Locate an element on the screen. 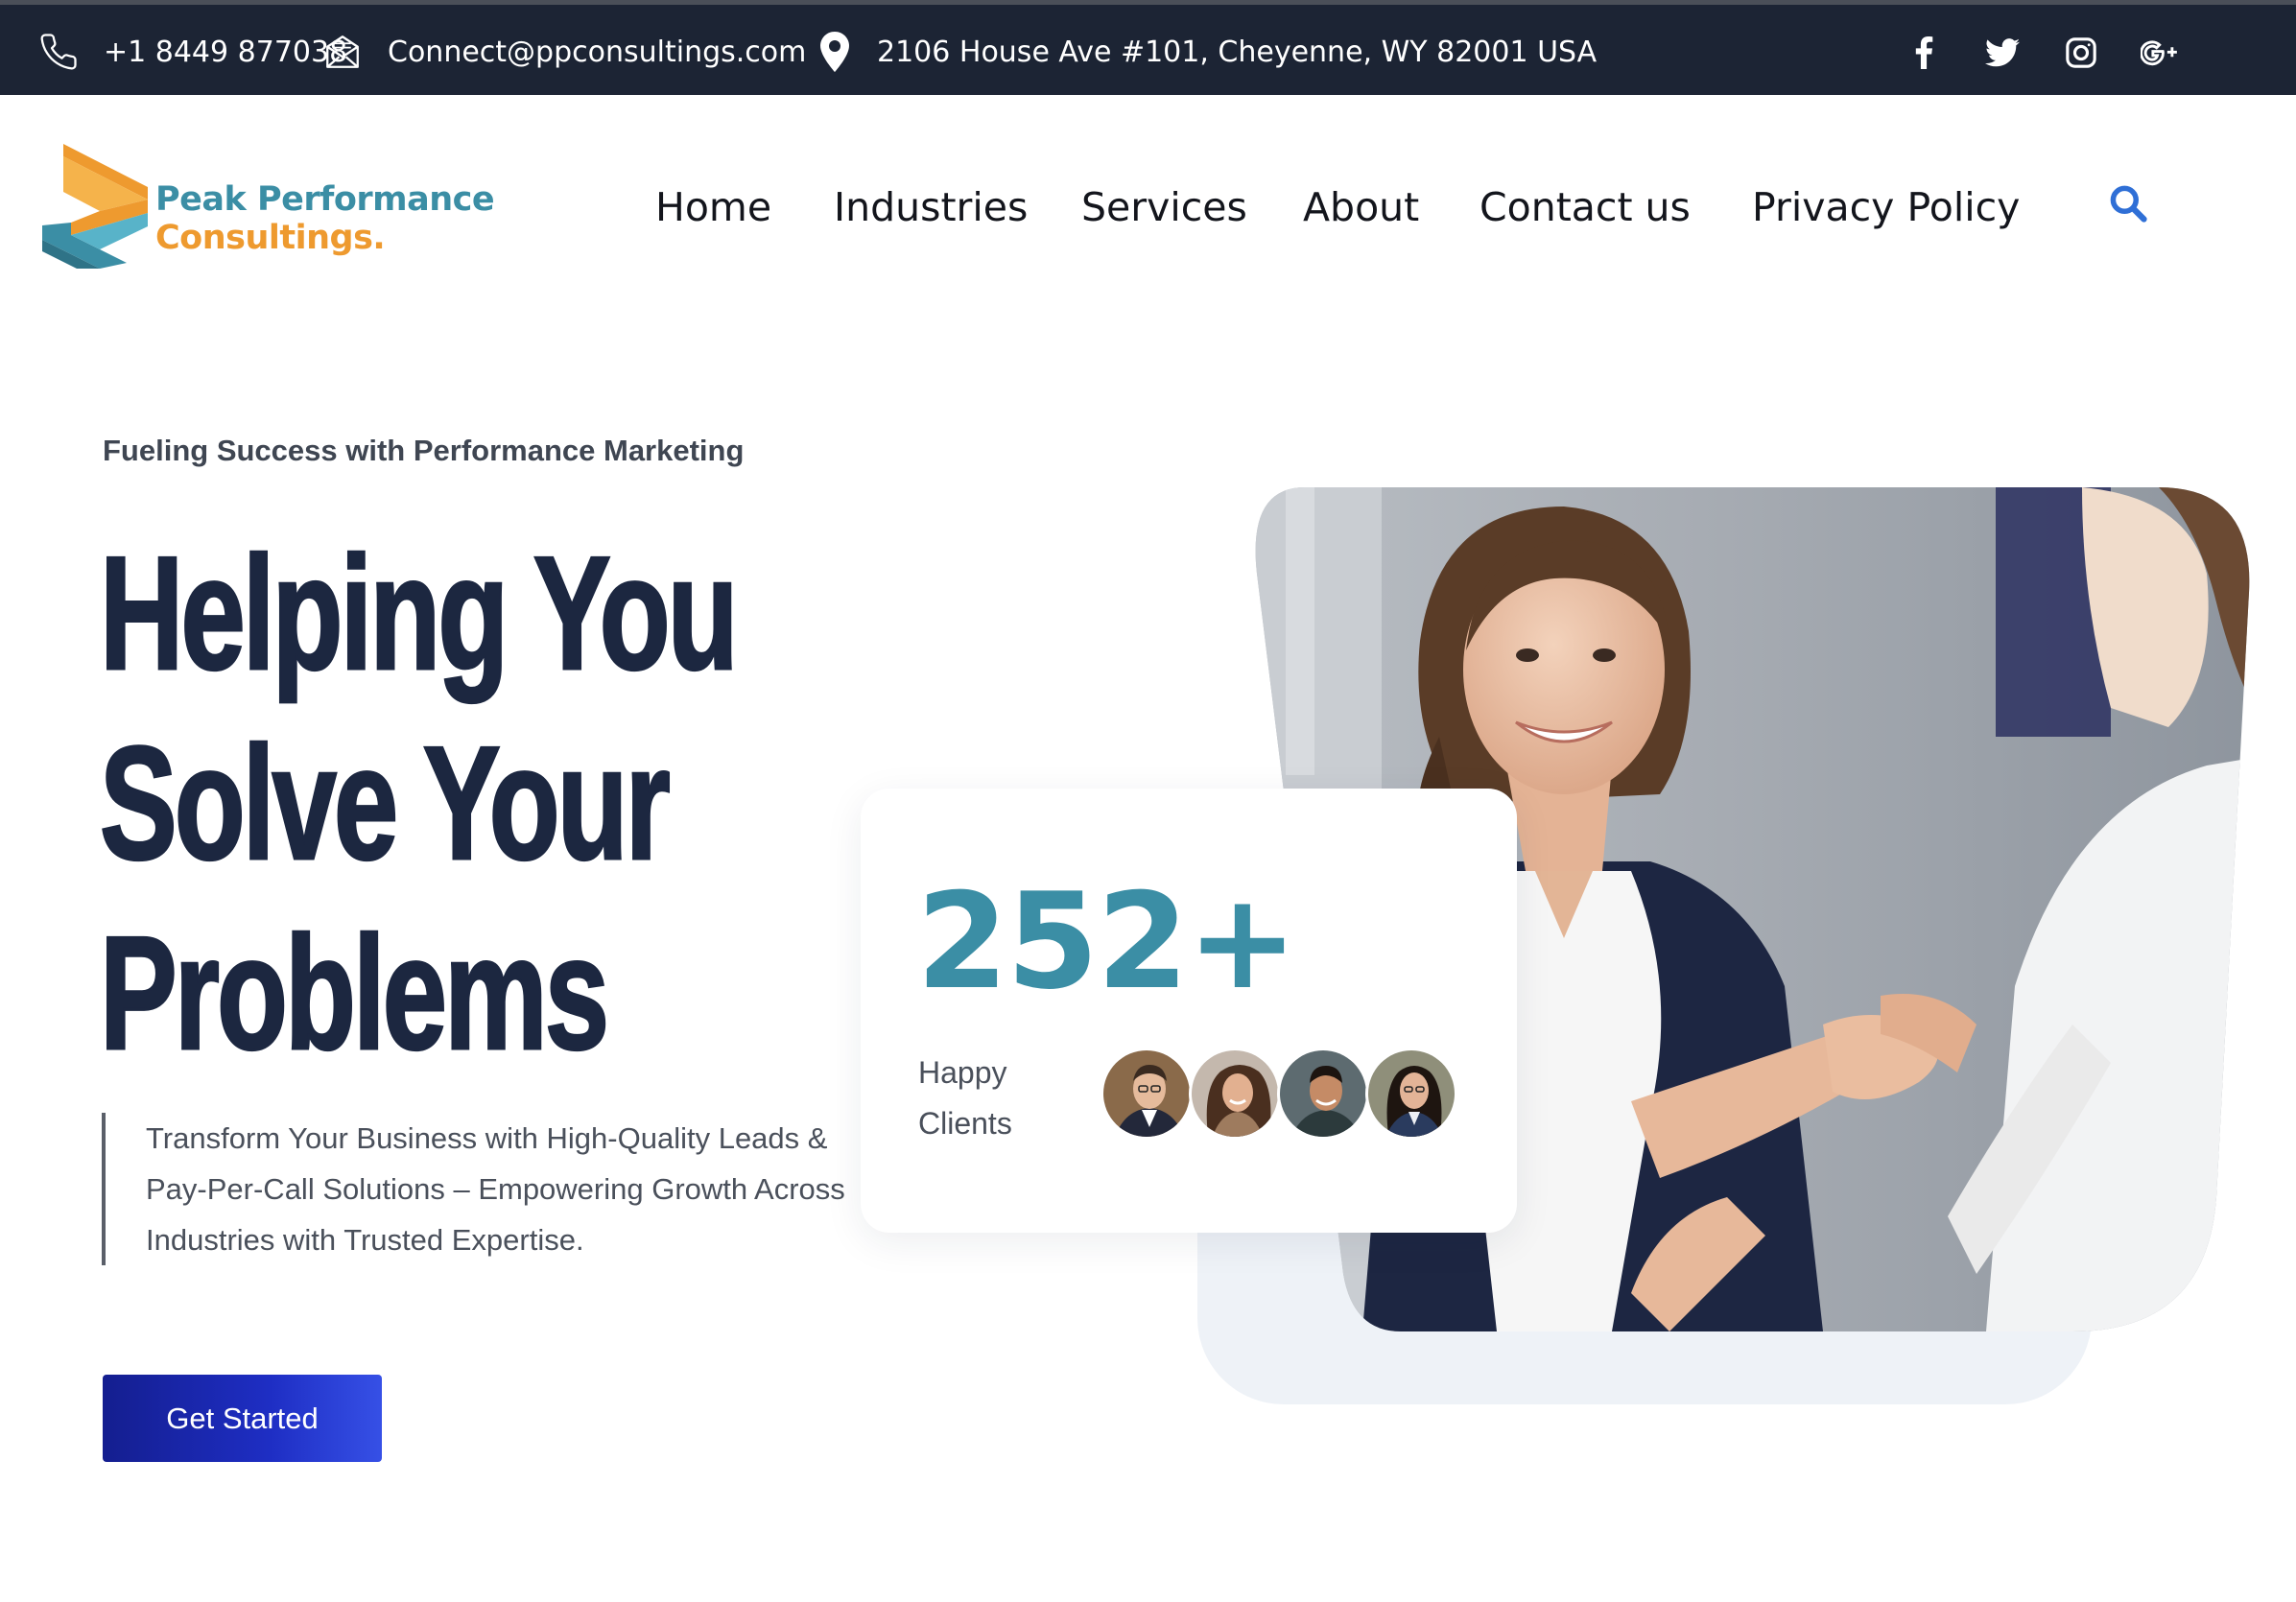 The image size is (2296, 1602). clients-label: Happy Clients is located at coordinates (965, 1098).